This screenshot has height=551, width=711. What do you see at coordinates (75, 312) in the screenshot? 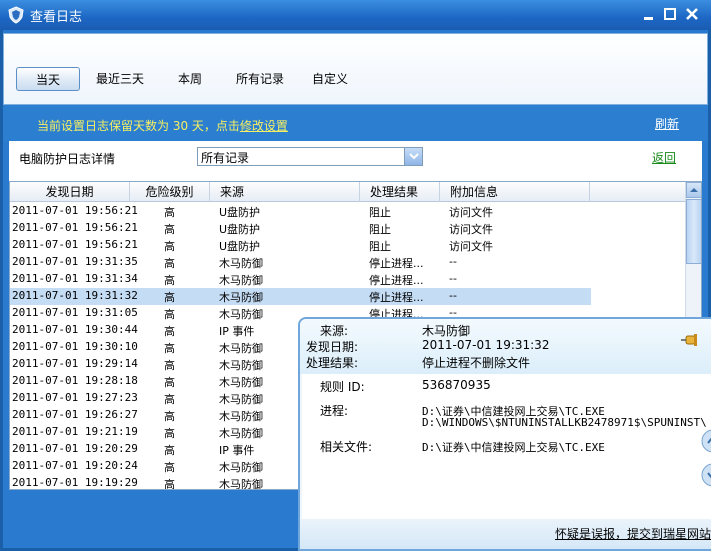
I see `row-date: 2011-07-01 19:31:05` at bounding box center [75, 312].